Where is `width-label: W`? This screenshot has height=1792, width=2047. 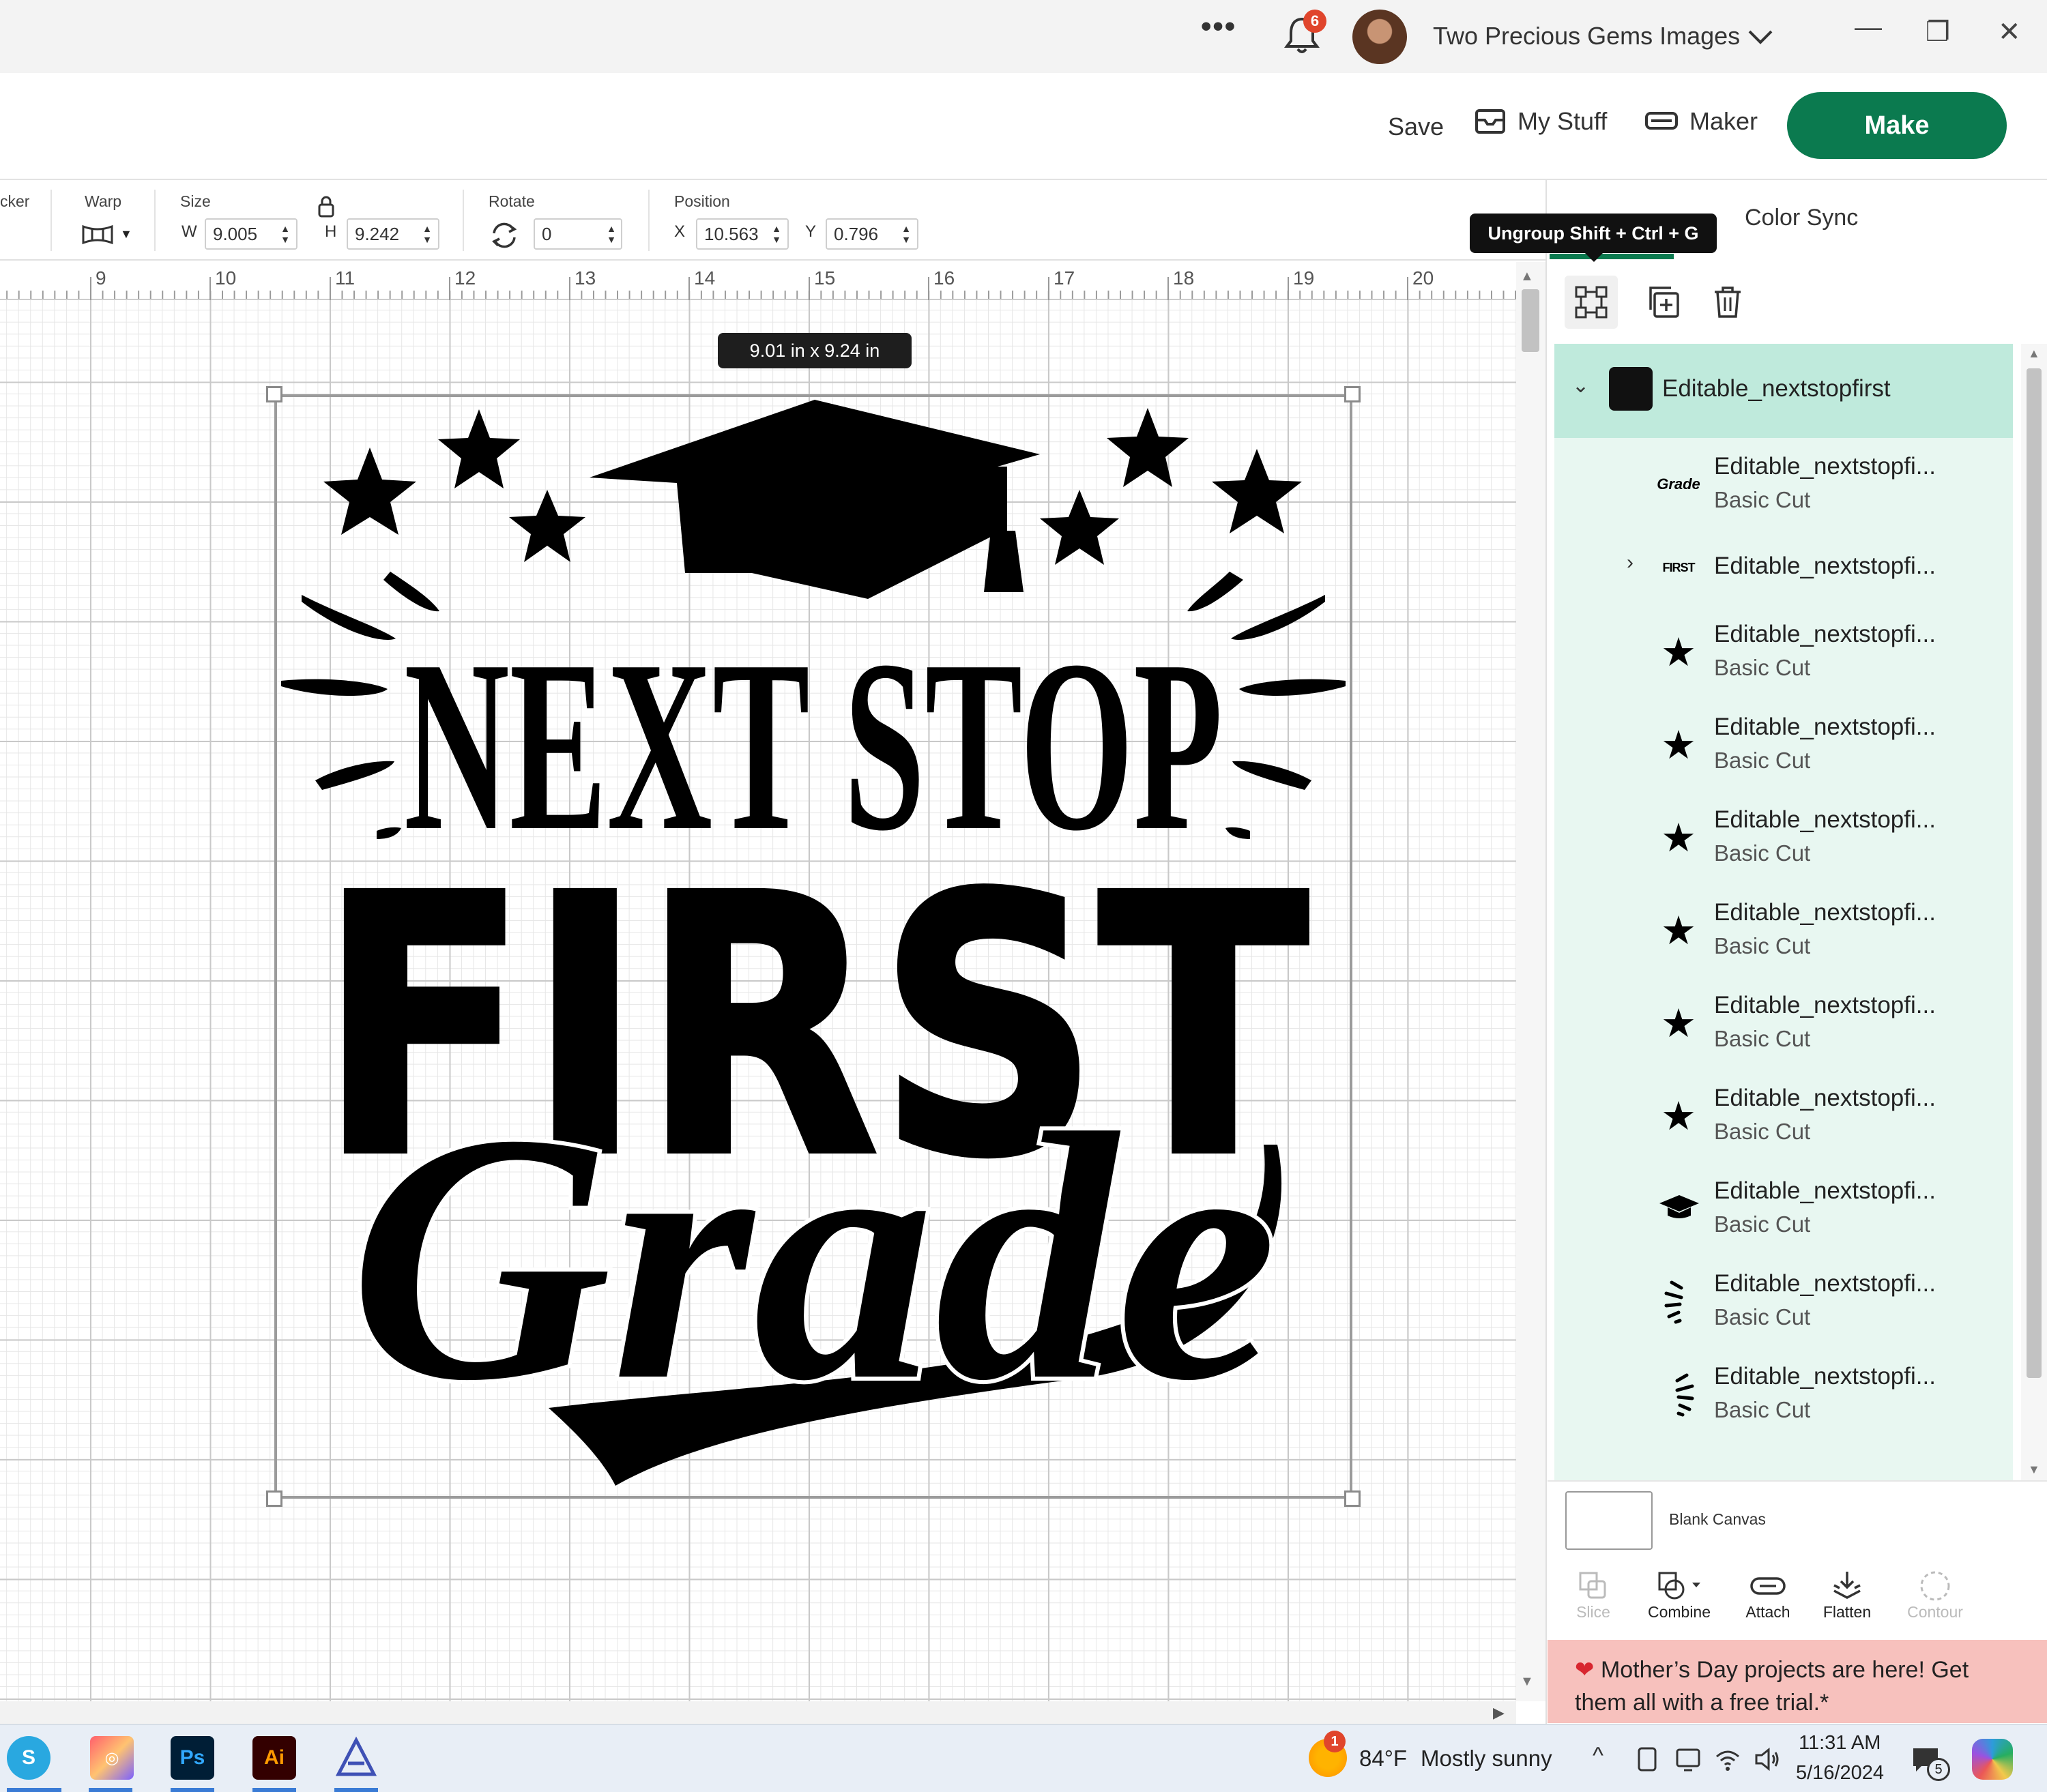
width-label: W is located at coordinates (190, 231).